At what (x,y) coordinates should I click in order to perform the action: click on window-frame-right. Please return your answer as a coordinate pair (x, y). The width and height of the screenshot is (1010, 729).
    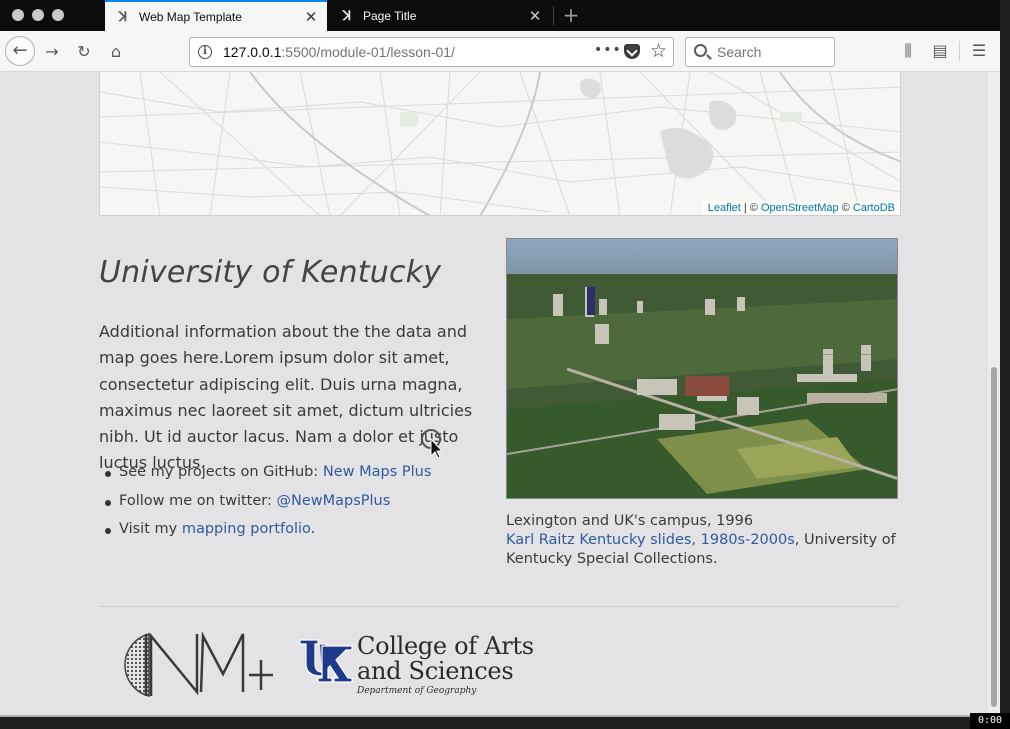
    Looking at the image, I should click on (1005, 364).